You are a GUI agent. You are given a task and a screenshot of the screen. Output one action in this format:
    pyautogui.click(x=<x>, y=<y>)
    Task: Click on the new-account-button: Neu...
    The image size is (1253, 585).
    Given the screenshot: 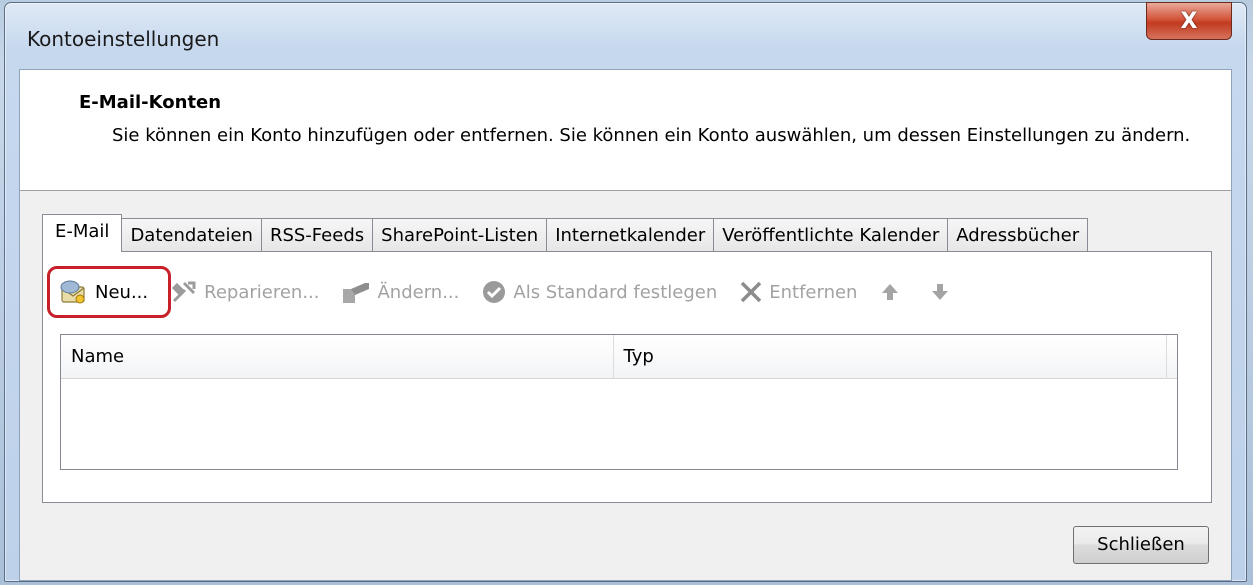 What is the action you would take?
    pyautogui.click(x=103, y=292)
    